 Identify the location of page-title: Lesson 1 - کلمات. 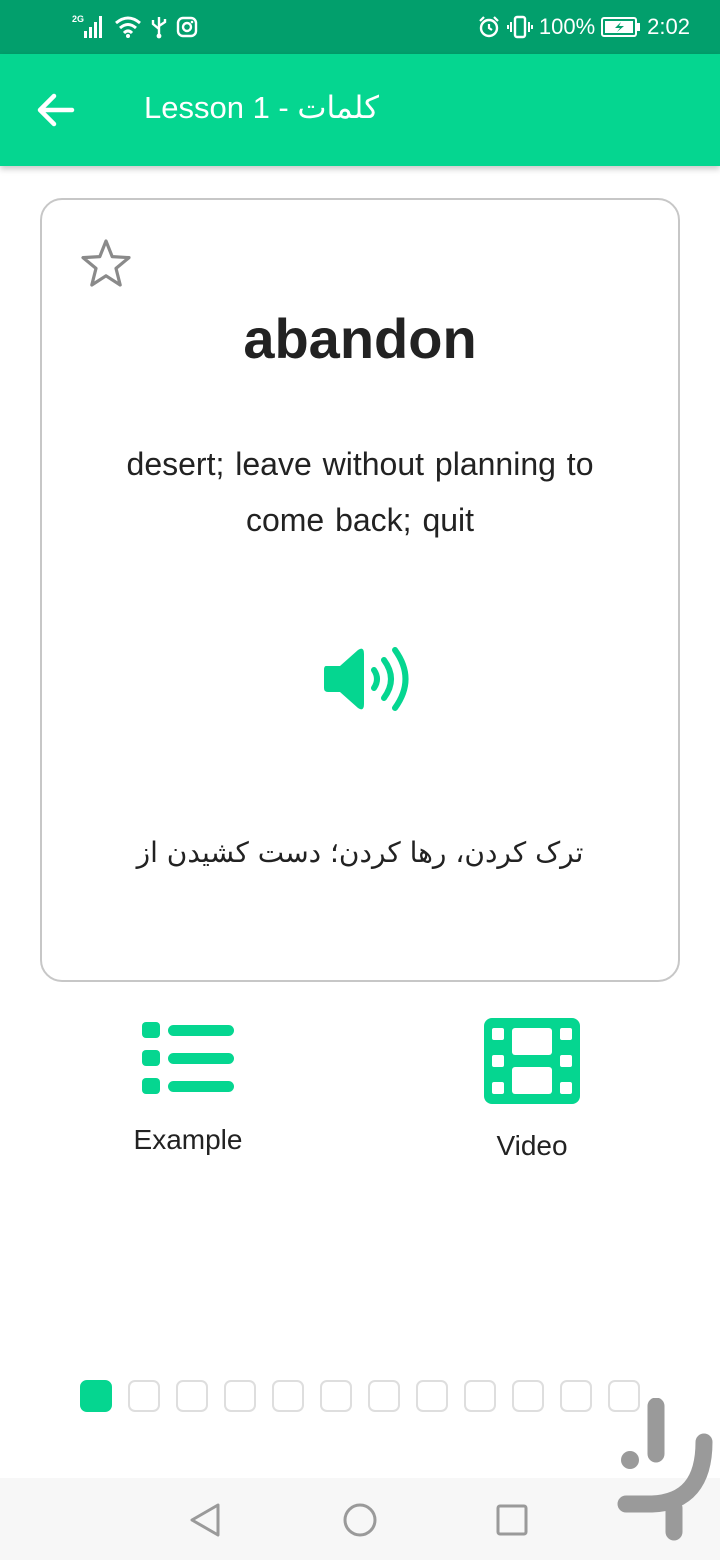
(261, 107).